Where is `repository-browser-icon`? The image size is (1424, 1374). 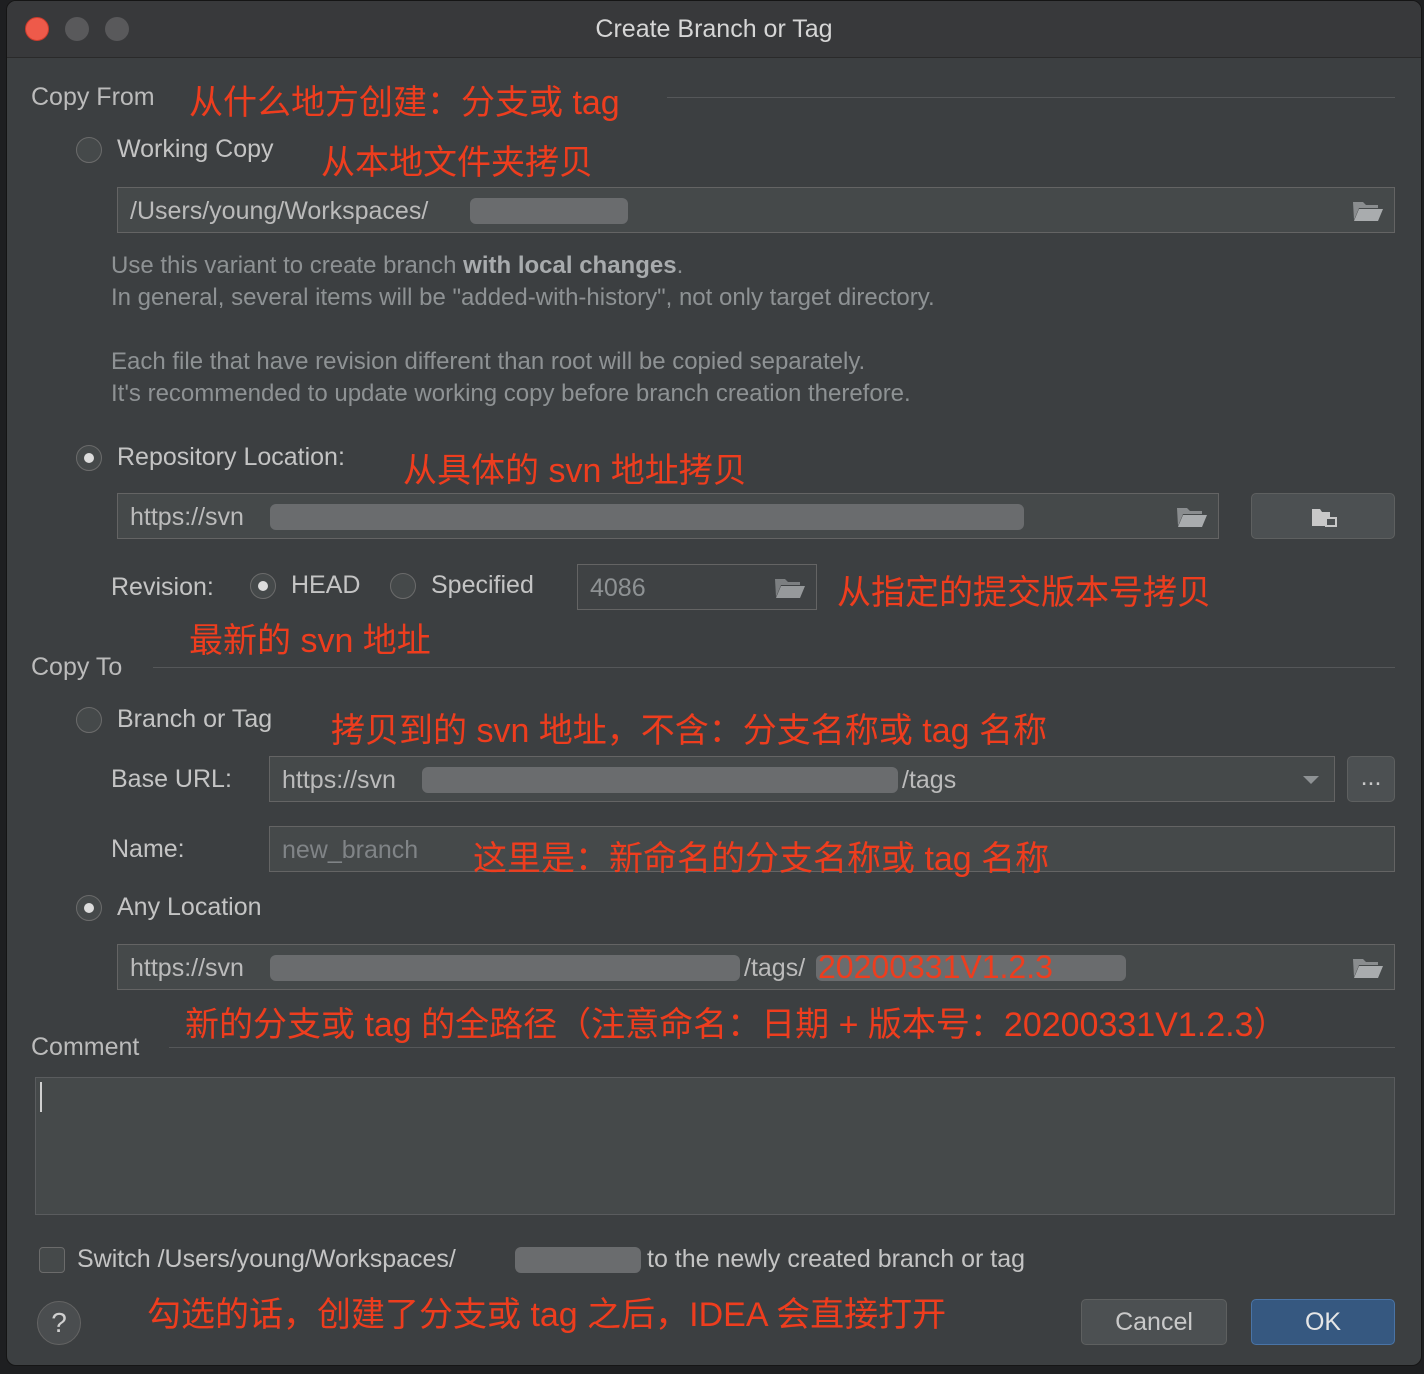 repository-browser-icon is located at coordinates (1324, 518).